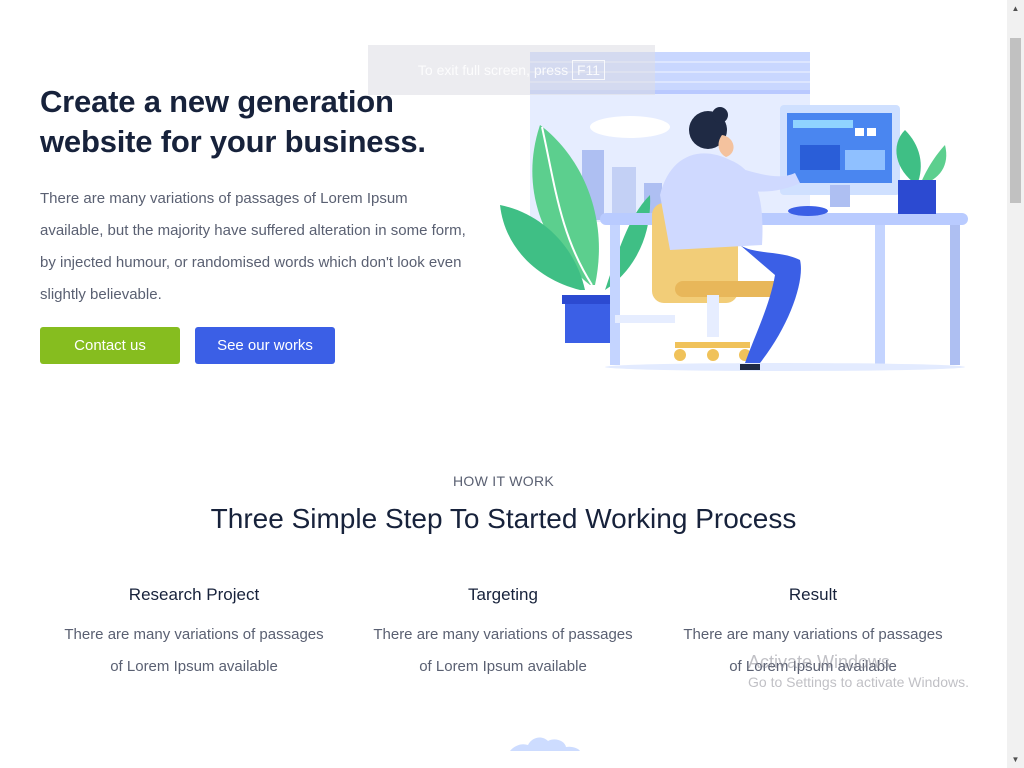 The height and width of the screenshot is (768, 1024). I want to click on watermark-title: Activate Windows, so click(819, 662).